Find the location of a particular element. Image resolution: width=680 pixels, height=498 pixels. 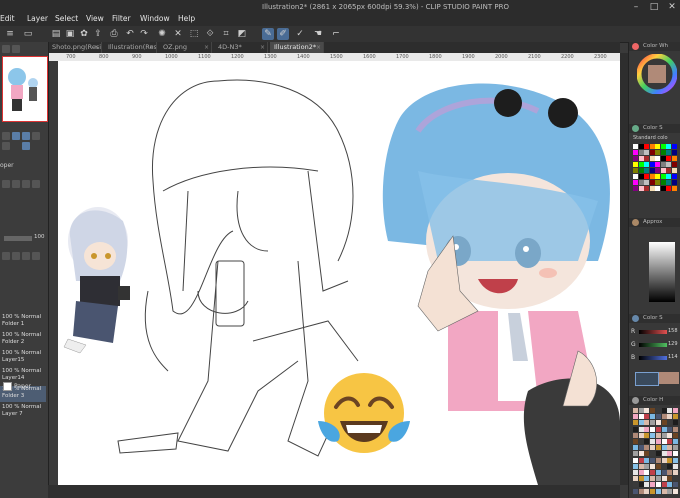

close-button: ✕ is located at coordinates (672, 7).